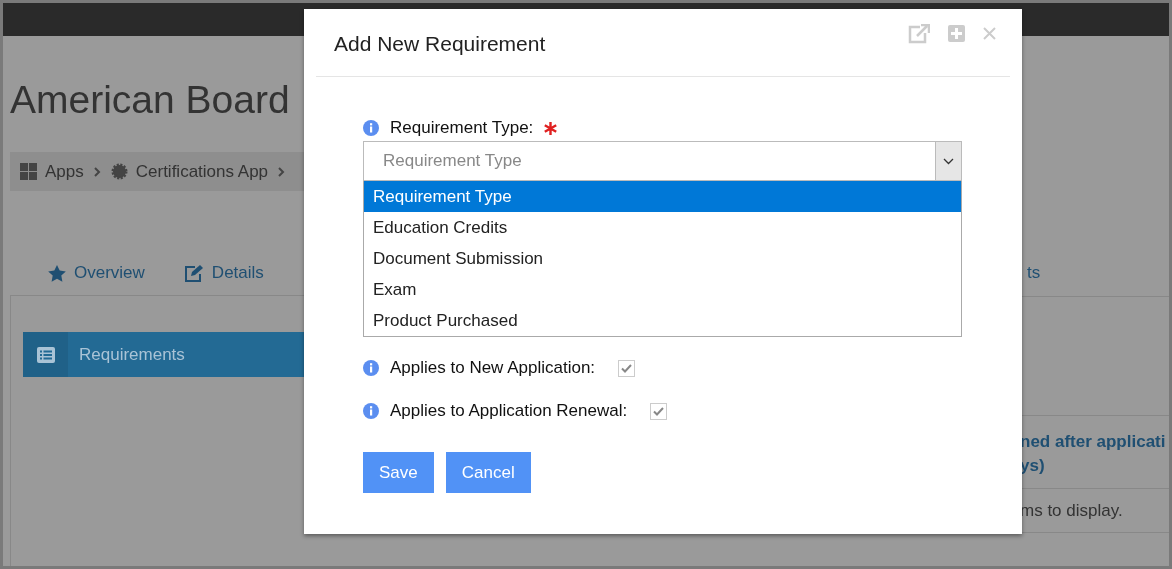 This screenshot has width=1172, height=569. I want to click on grid-icon, so click(28, 171).